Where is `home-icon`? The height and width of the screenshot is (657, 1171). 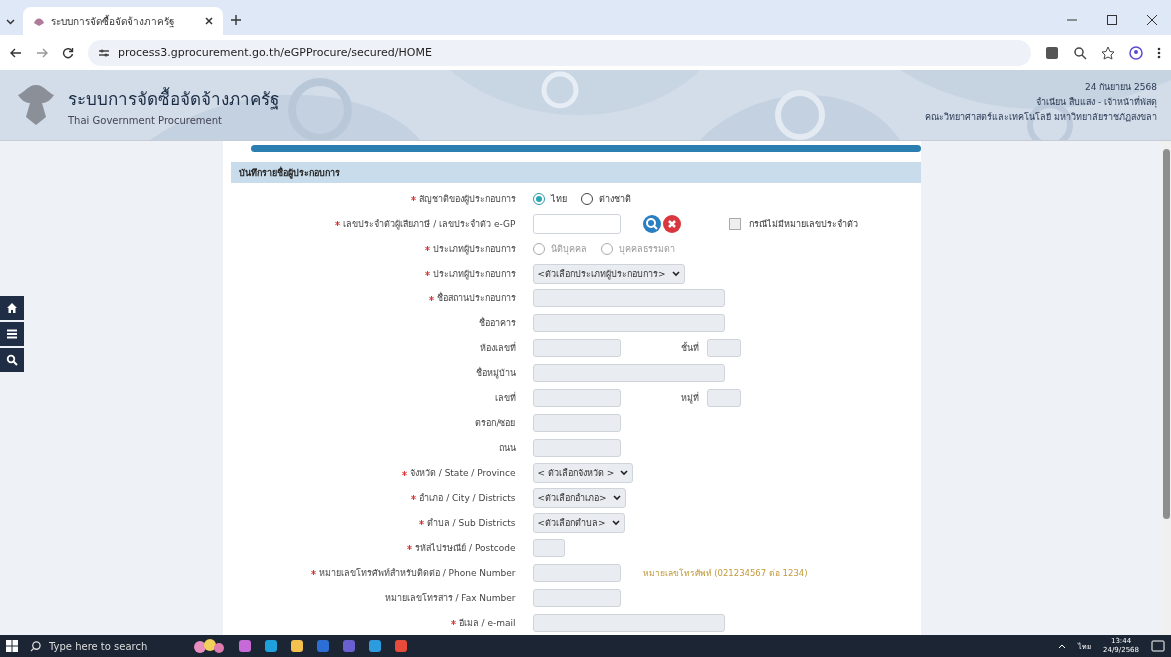 home-icon is located at coordinates (12, 308).